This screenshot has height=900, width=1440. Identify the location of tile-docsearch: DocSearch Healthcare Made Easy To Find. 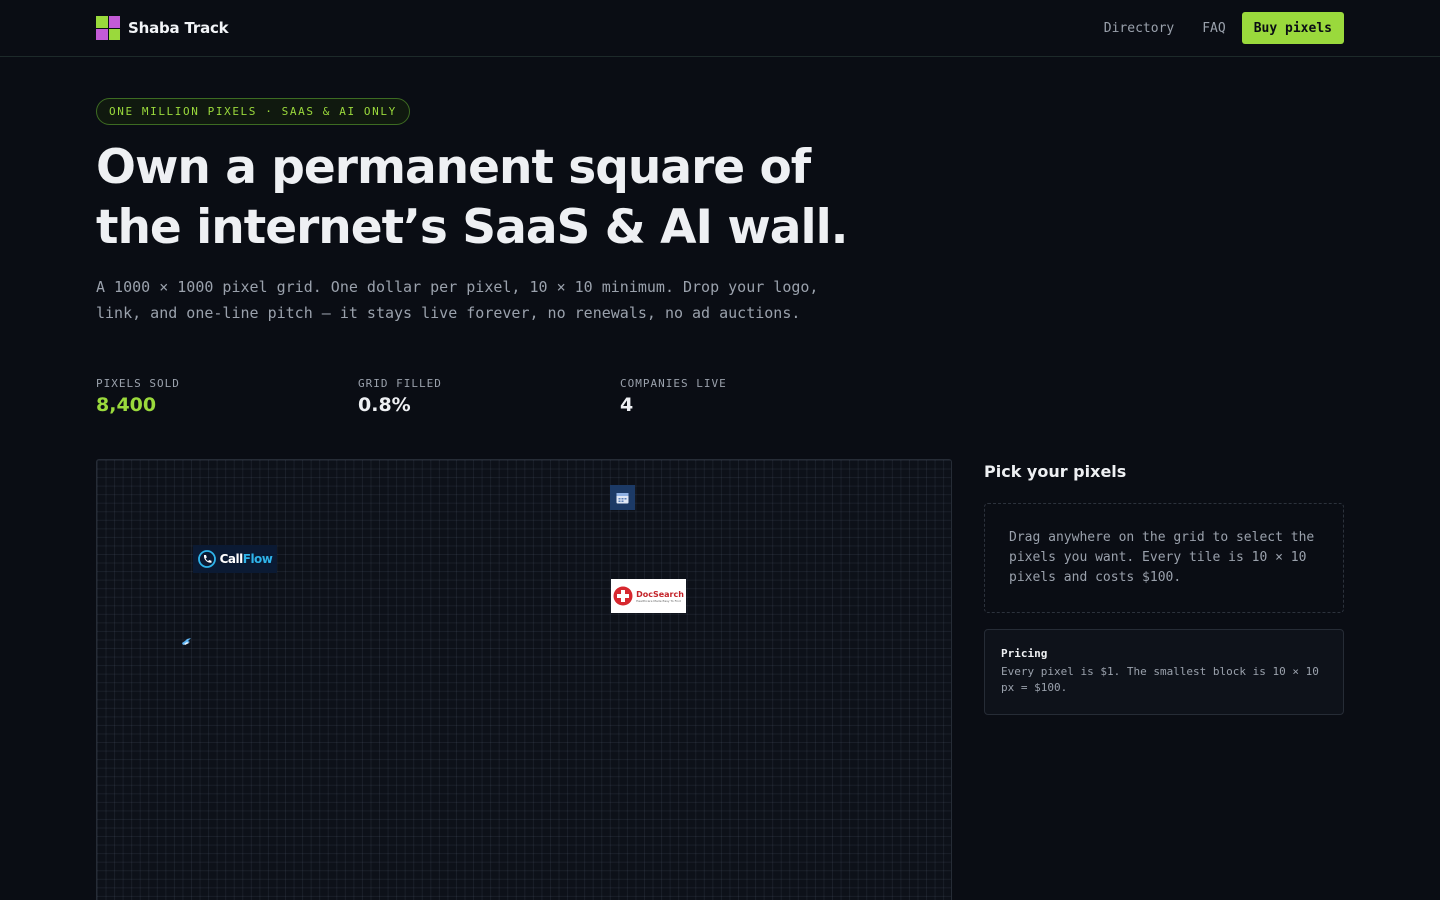
(648, 596).